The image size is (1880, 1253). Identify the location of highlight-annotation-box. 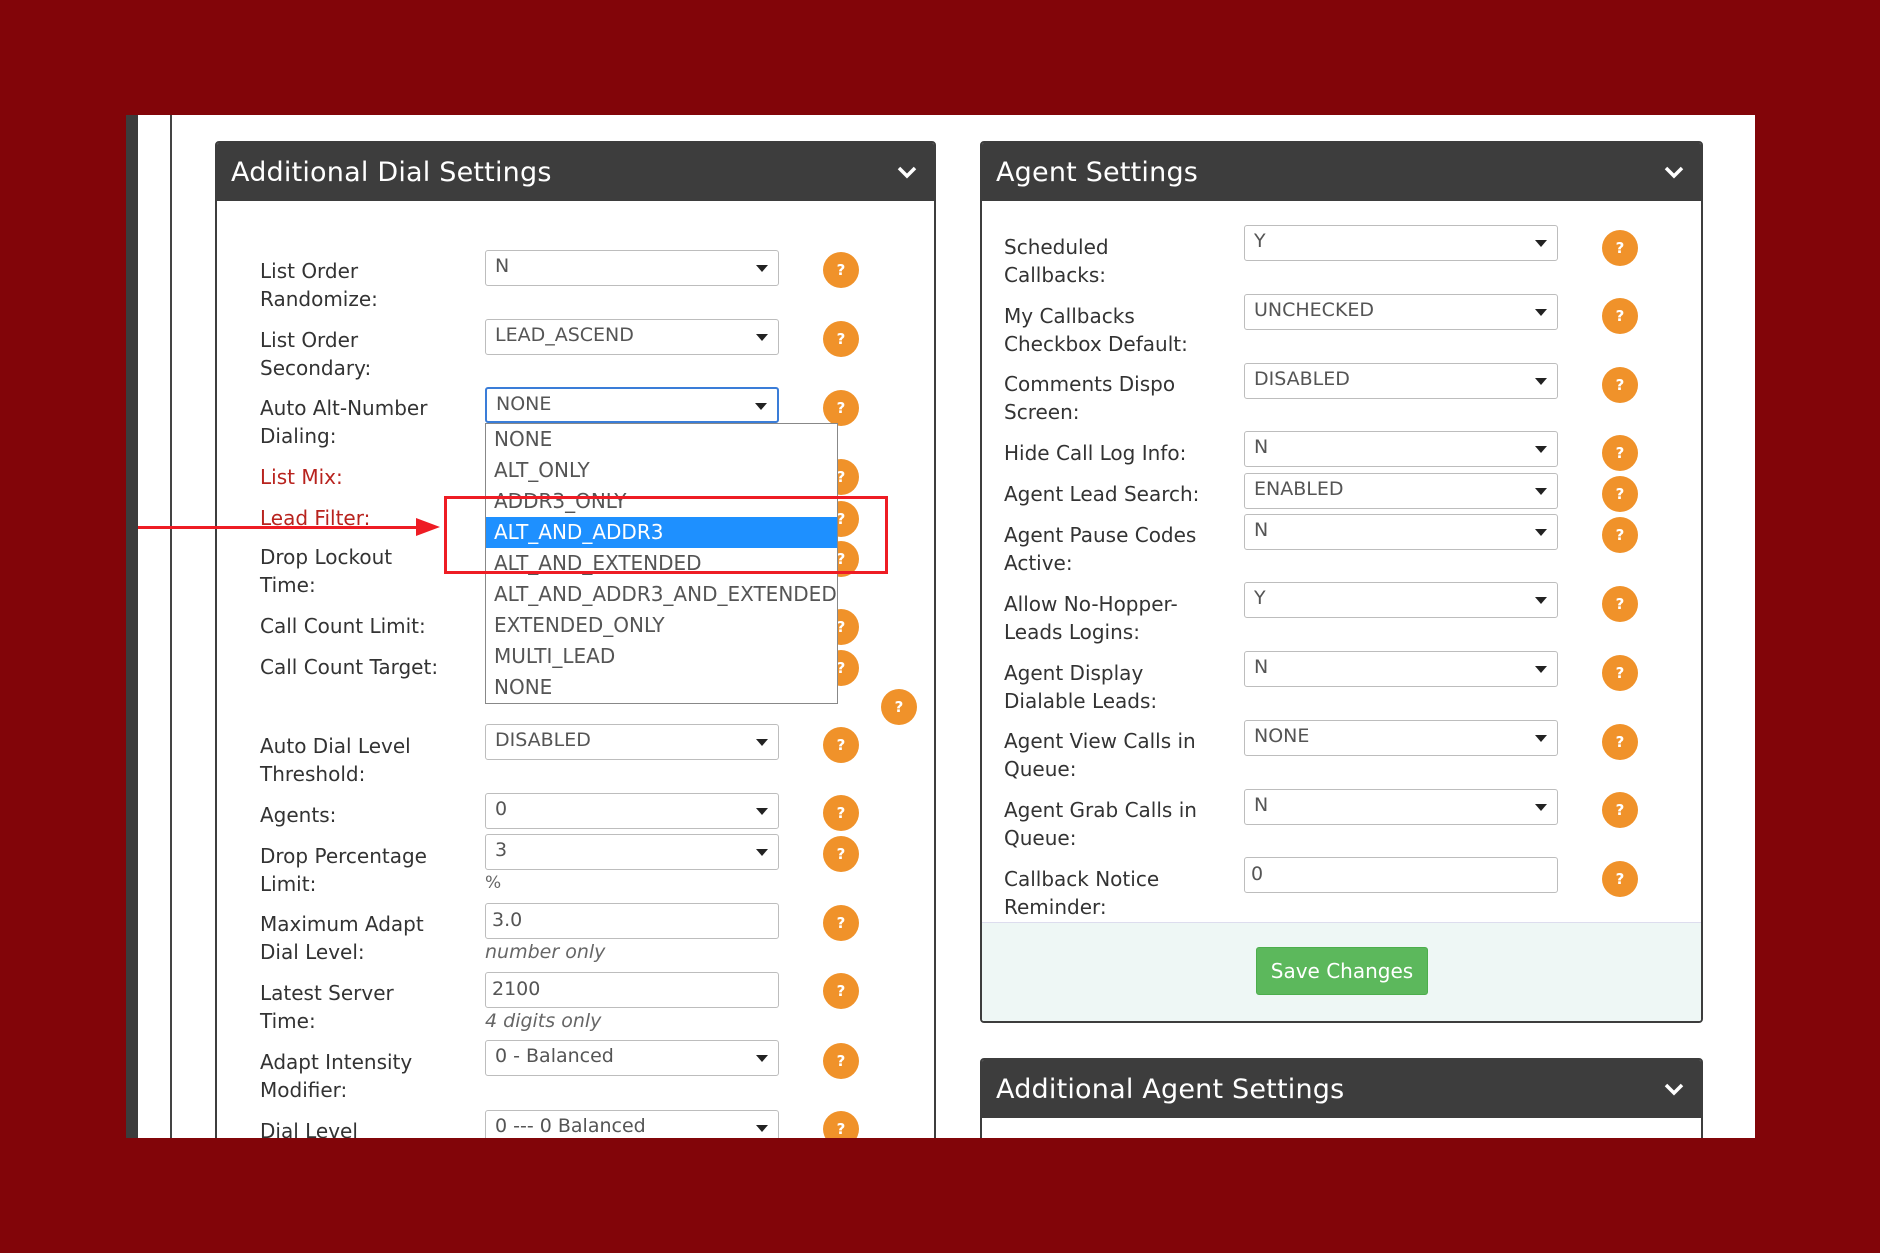
(666, 535).